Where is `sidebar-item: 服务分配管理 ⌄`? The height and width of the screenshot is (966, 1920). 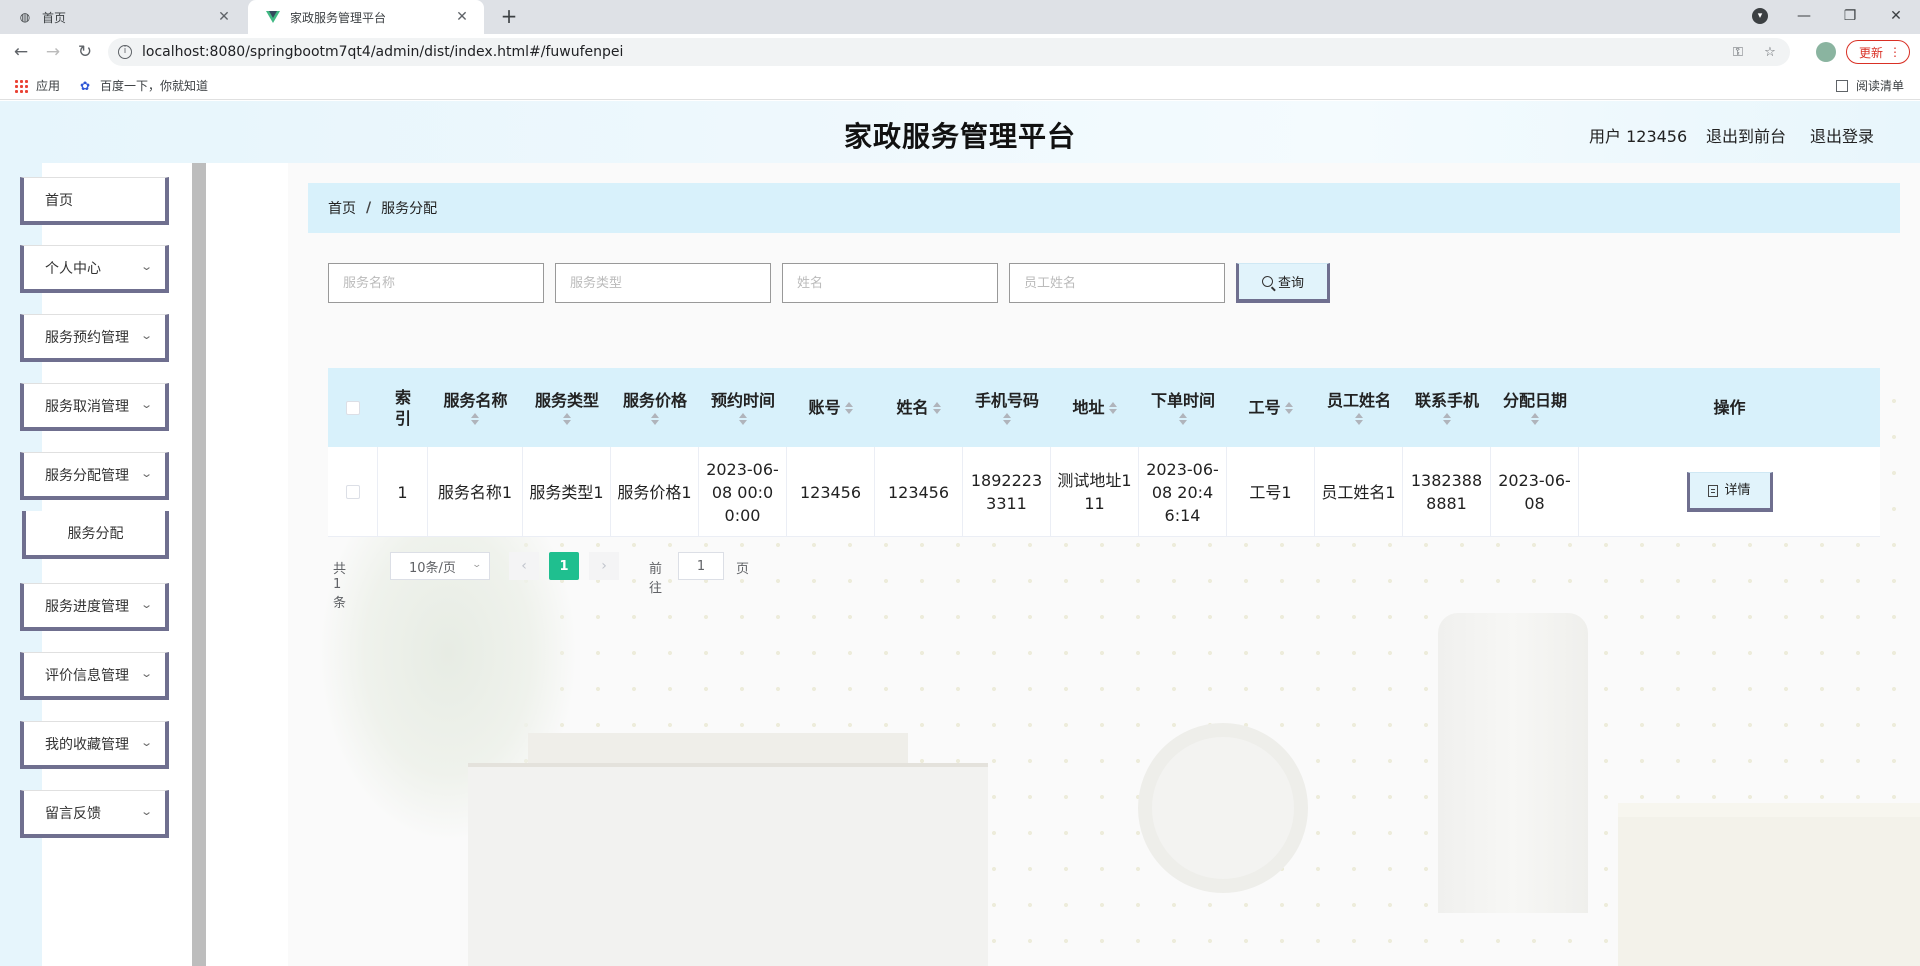
sidebar-item: 服务分配管理 ⌄ is located at coordinates (94, 476).